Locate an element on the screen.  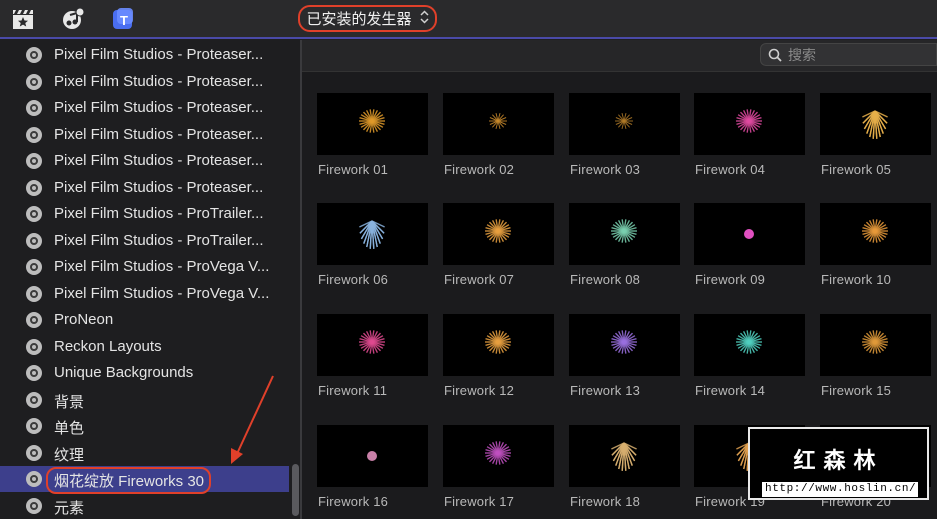
divider is located at coordinates (468, 38).